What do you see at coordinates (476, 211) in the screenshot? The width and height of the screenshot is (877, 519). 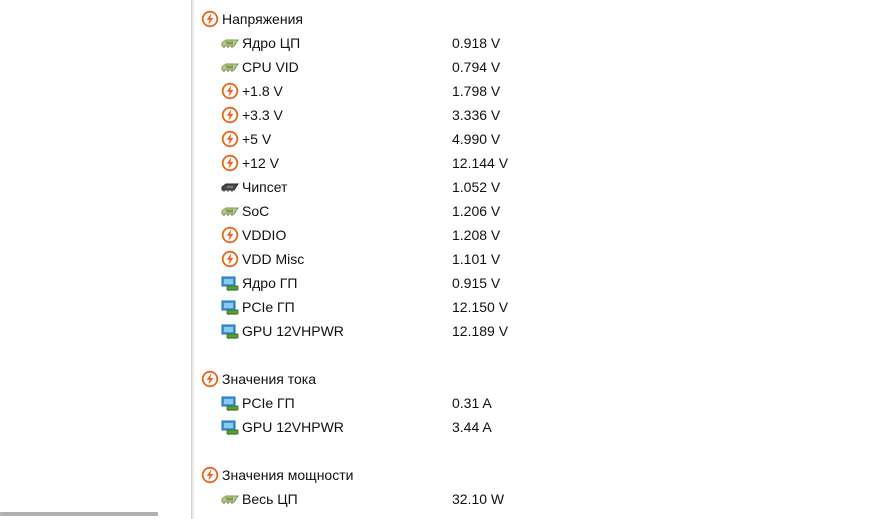 I see `sensor-value: 1.206 V` at bounding box center [476, 211].